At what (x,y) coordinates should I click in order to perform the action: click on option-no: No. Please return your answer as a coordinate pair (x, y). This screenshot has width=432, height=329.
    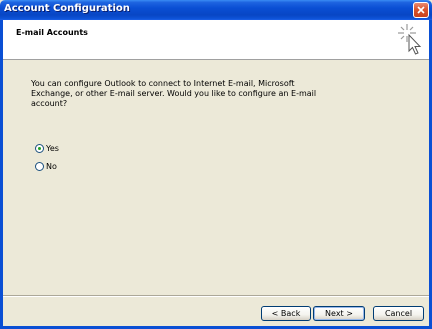
    Looking at the image, I should click on (46, 166).